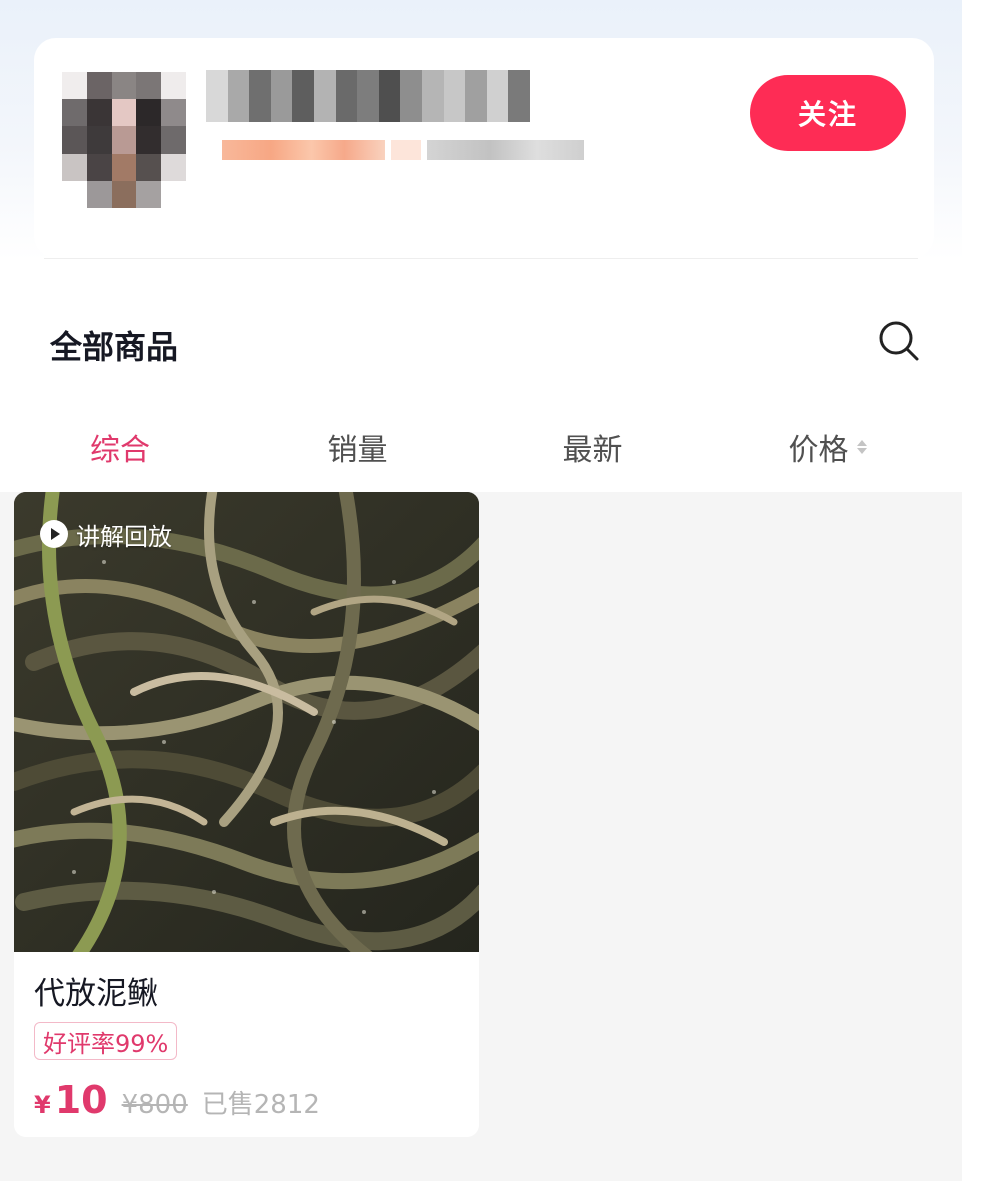  Describe the element at coordinates (81, 1100) in the screenshot. I see `price-value: 10` at that location.